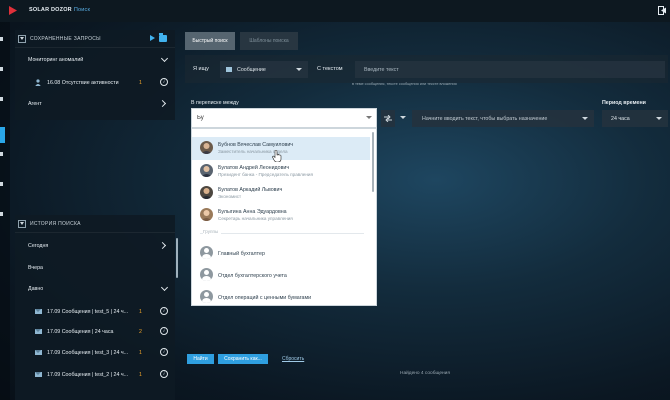 The height and width of the screenshot is (400, 670). I want to click on history-group-yesterday: Вчера, so click(95, 268).